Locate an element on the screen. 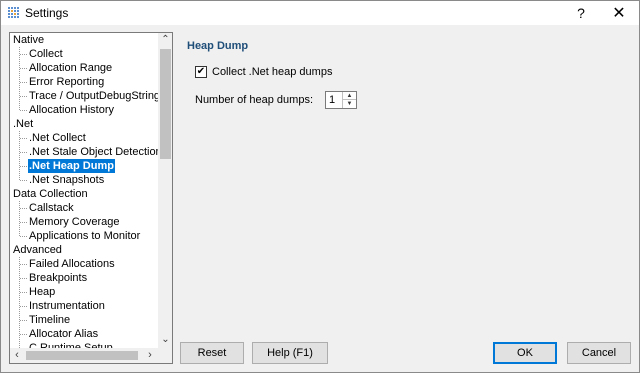  tree-child-item: .Net Heap Dump is located at coordinates (71, 166).